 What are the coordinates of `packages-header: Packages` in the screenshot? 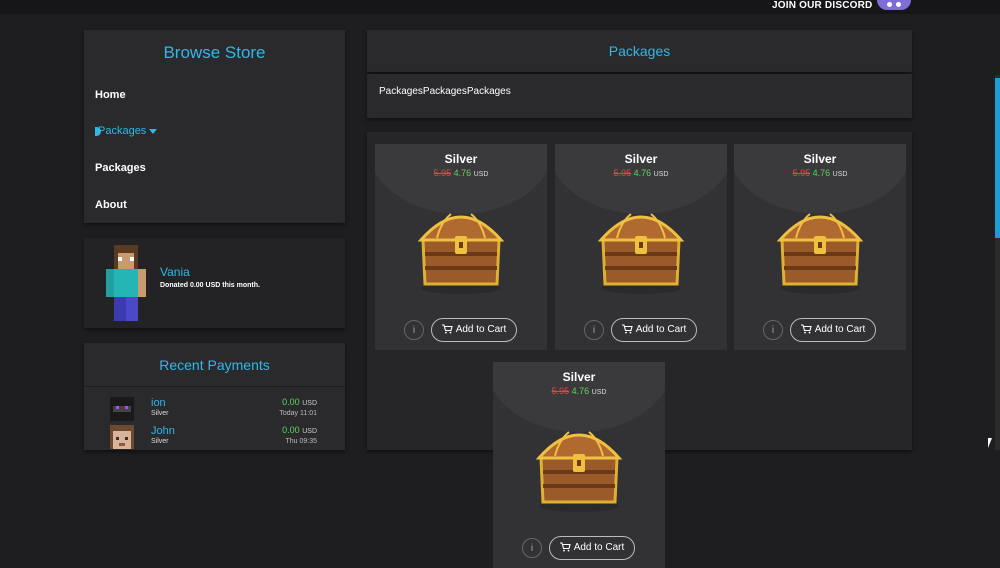 It's located at (639, 51).